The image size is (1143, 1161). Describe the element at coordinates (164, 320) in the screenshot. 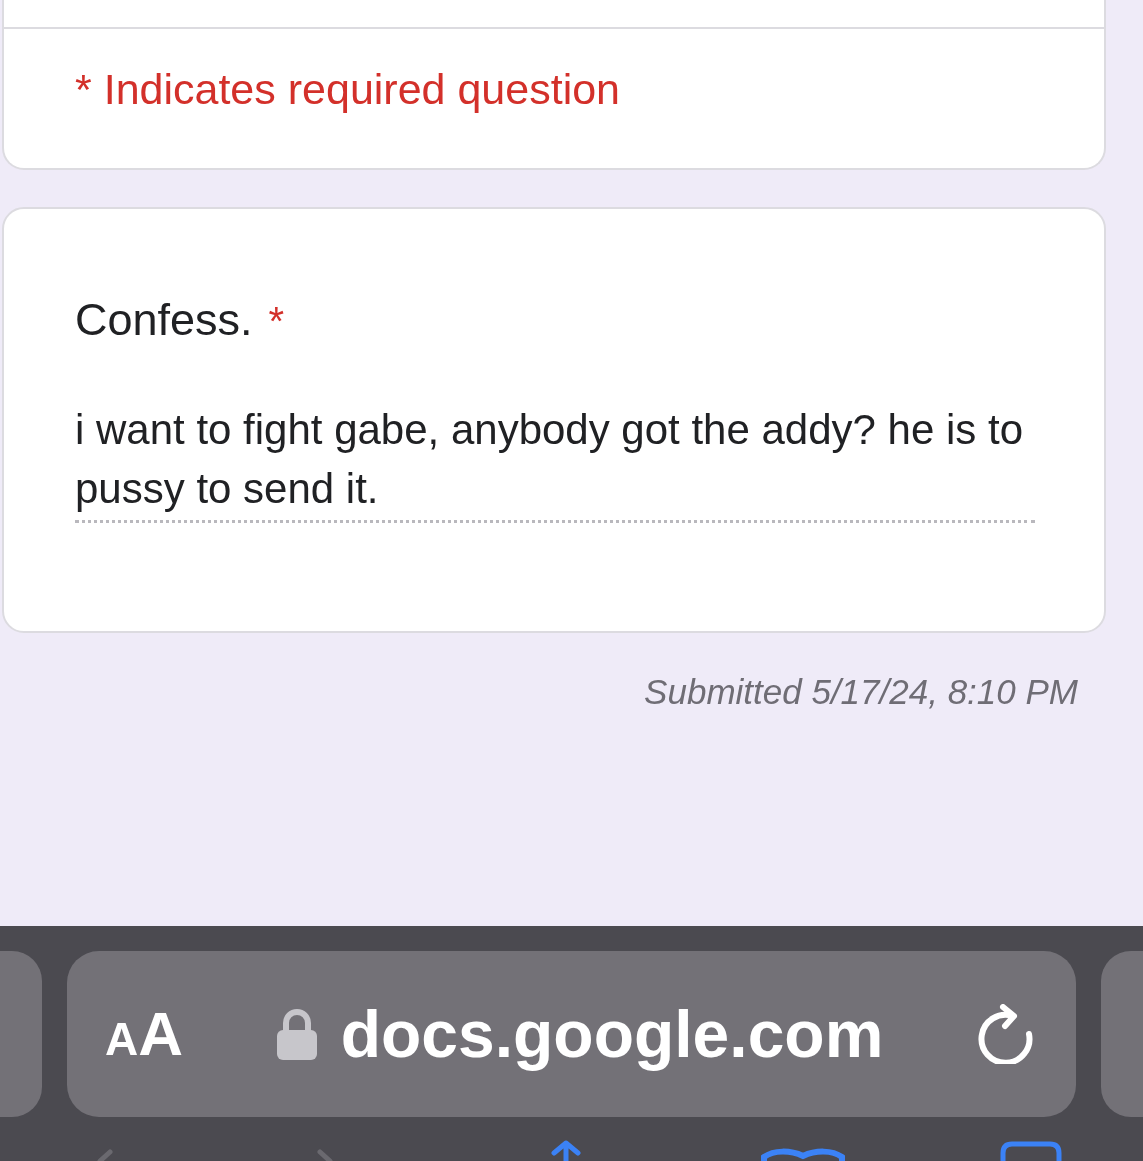

I see `question-title: Confess.` at that location.